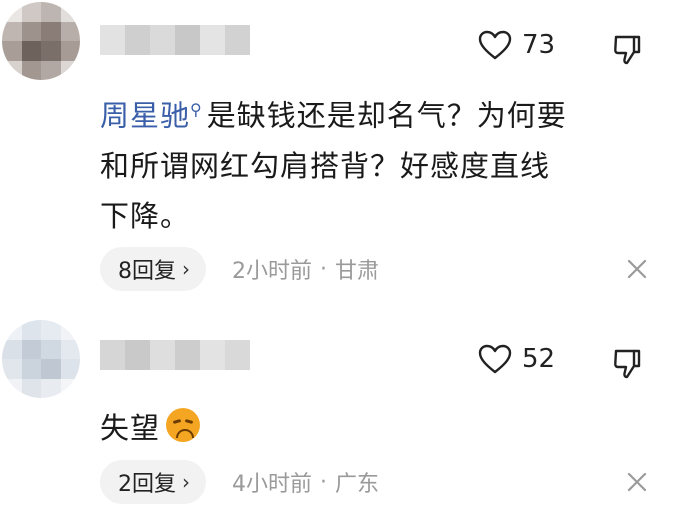 This screenshot has width=674, height=515. What do you see at coordinates (196, 109) in the screenshot?
I see `search-icon: ⚲` at bounding box center [196, 109].